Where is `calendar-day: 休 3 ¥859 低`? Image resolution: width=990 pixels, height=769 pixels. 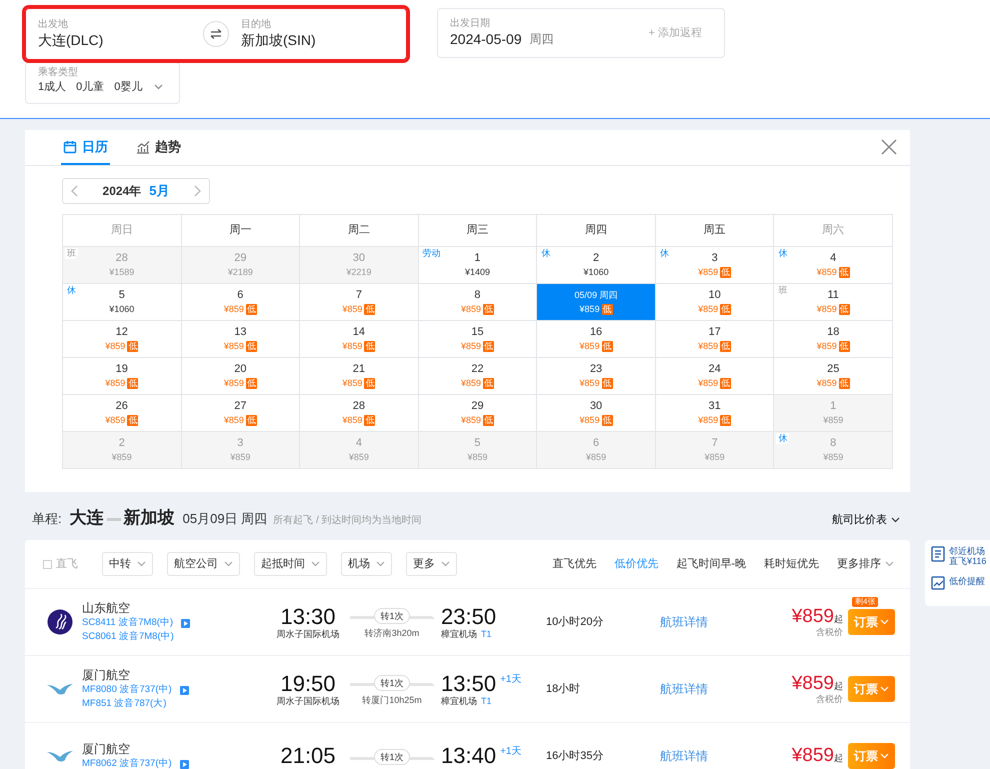 calendar-day: 休 3 ¥859 低 is located at coordinates (715, 265).